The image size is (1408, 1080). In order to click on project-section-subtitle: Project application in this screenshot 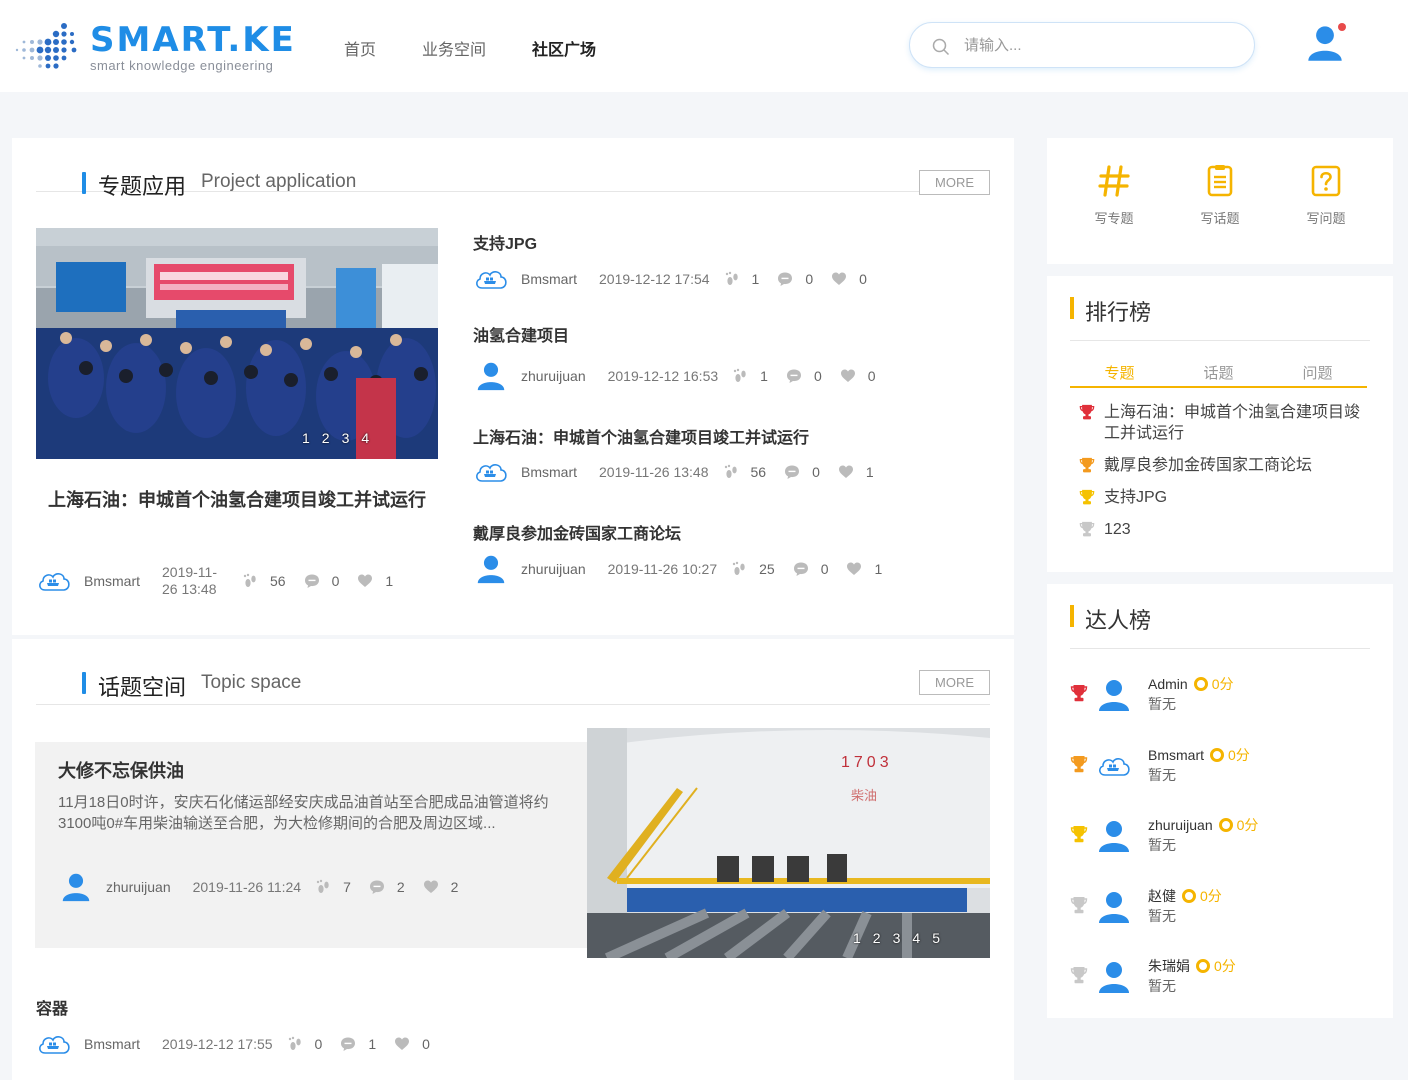, I will do `click(279, 181)`.